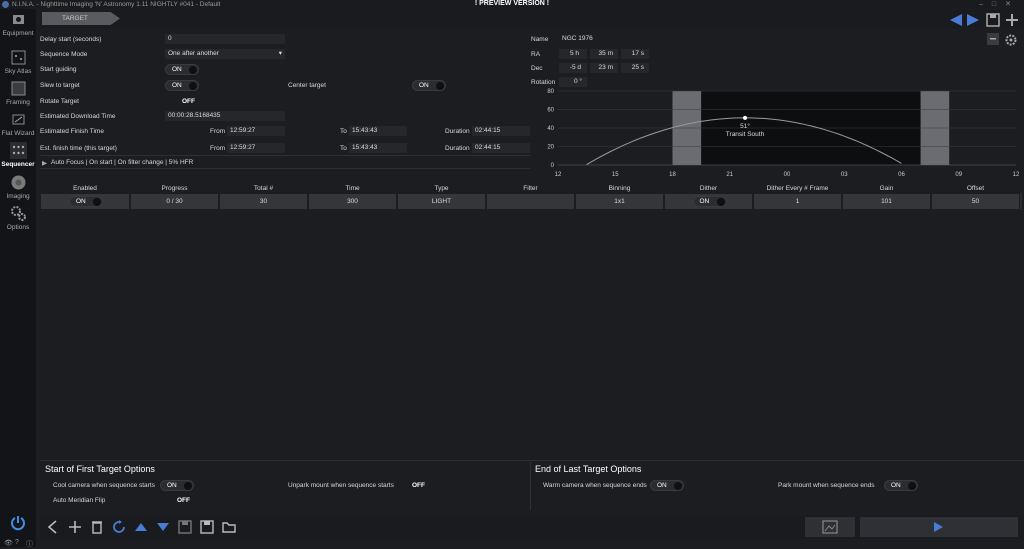 Image resolution: width=1024 pixels, height=549 pixels. I want to click on y-tick-60: 60, so click(550, 111).